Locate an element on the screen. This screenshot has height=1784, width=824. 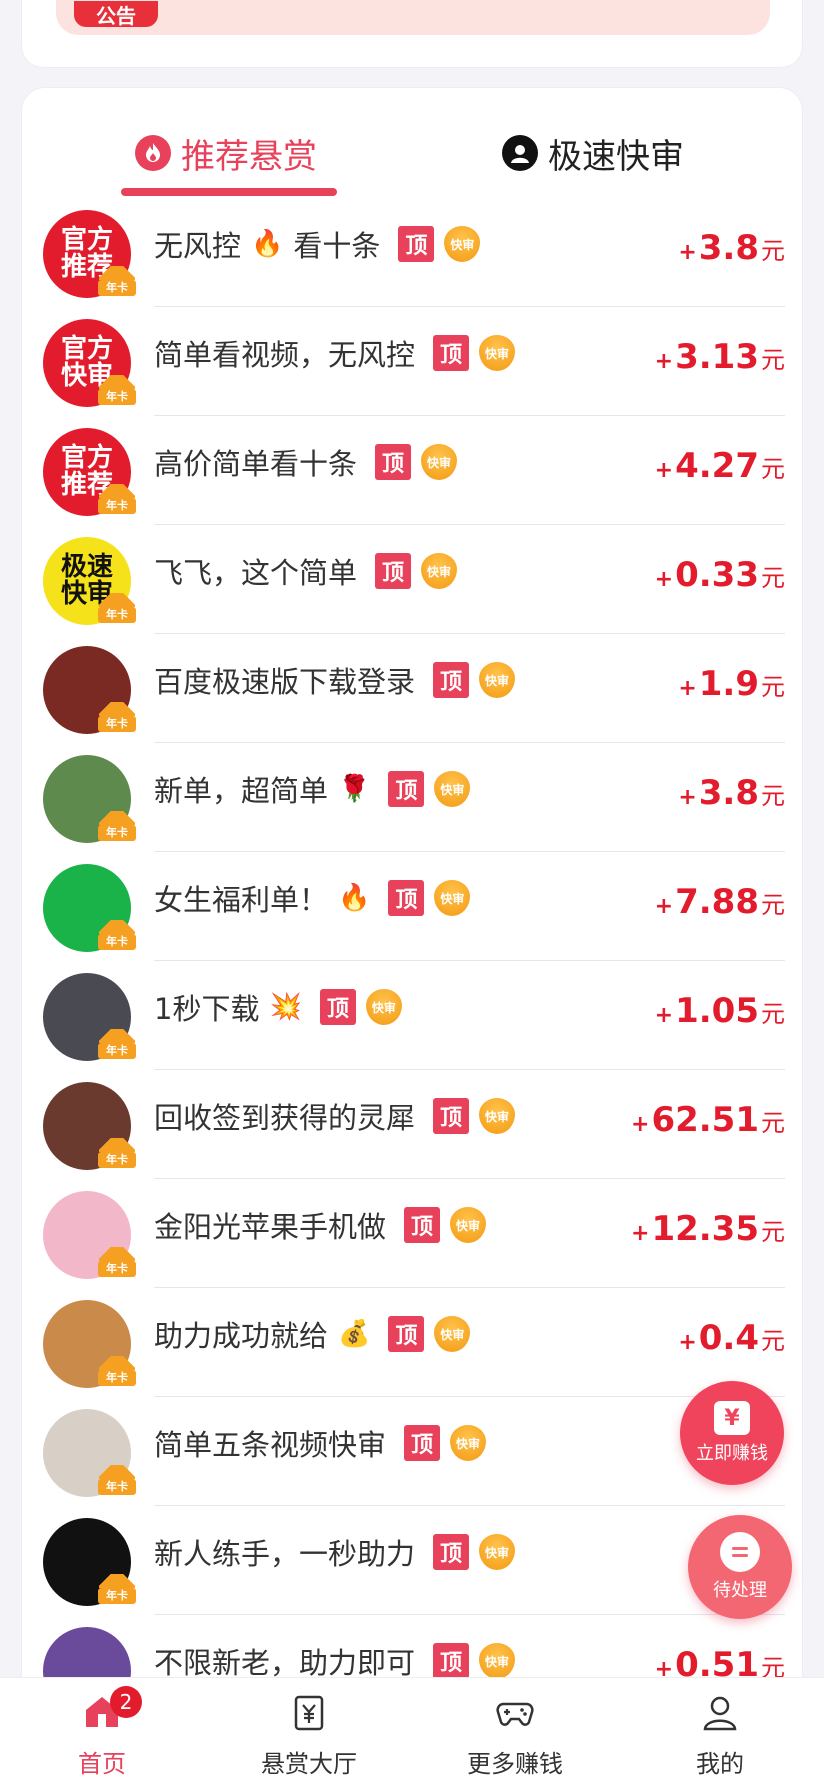
task-title-text: 回收签到获得的灵犀 is located at coordinates (285, 1118).